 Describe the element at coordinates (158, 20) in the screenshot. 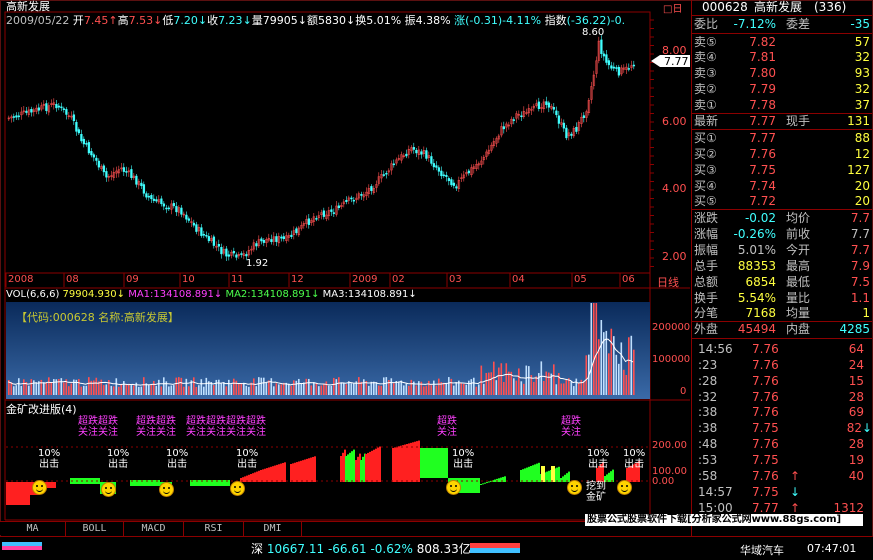

I see `high-arrow: ↓` at that location.